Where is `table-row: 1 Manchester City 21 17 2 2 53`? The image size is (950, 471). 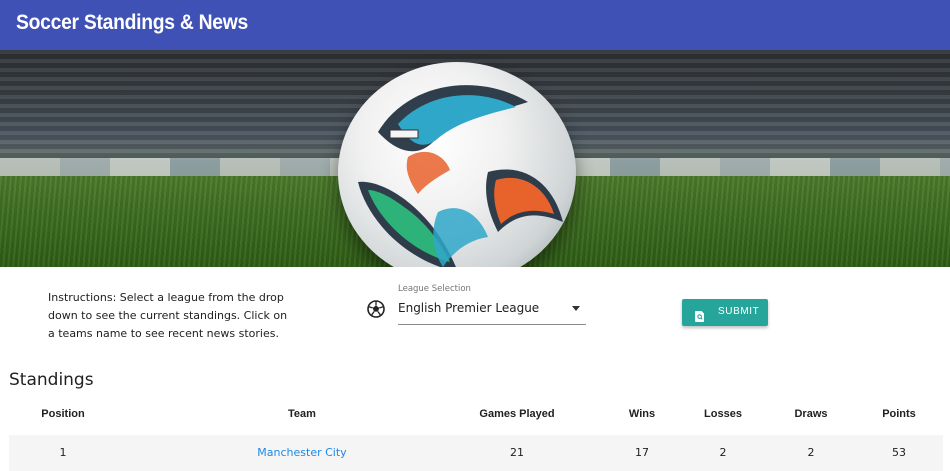
table-row: 1 Manchester City 21 17 2 2 53 is located at coordinates (476, 453).